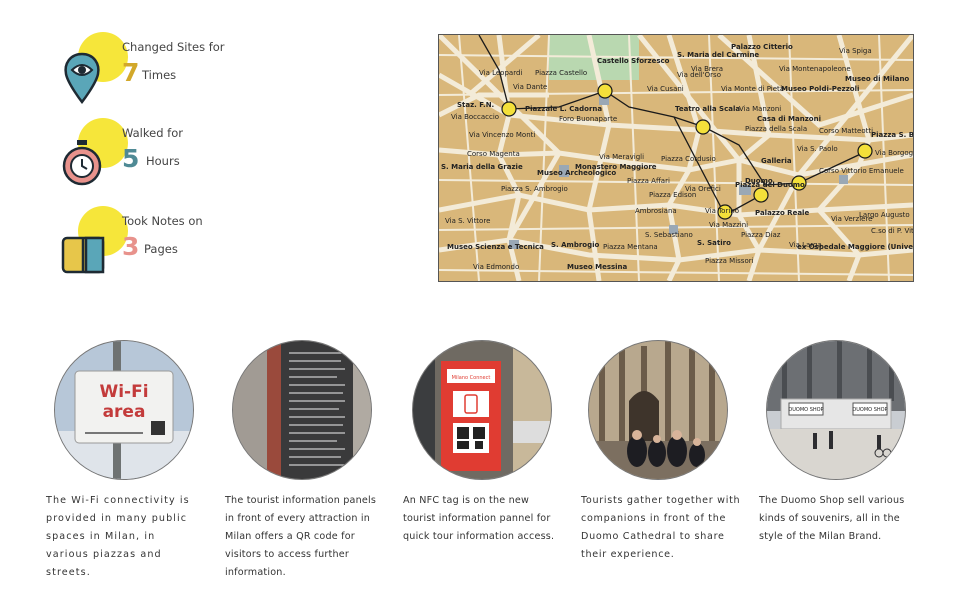 The image size is (960, 606). What do you see at coordinates (852, 219) in the screenshot?
I see `map-label: Via Verziere` at bounding box center [852, 219].